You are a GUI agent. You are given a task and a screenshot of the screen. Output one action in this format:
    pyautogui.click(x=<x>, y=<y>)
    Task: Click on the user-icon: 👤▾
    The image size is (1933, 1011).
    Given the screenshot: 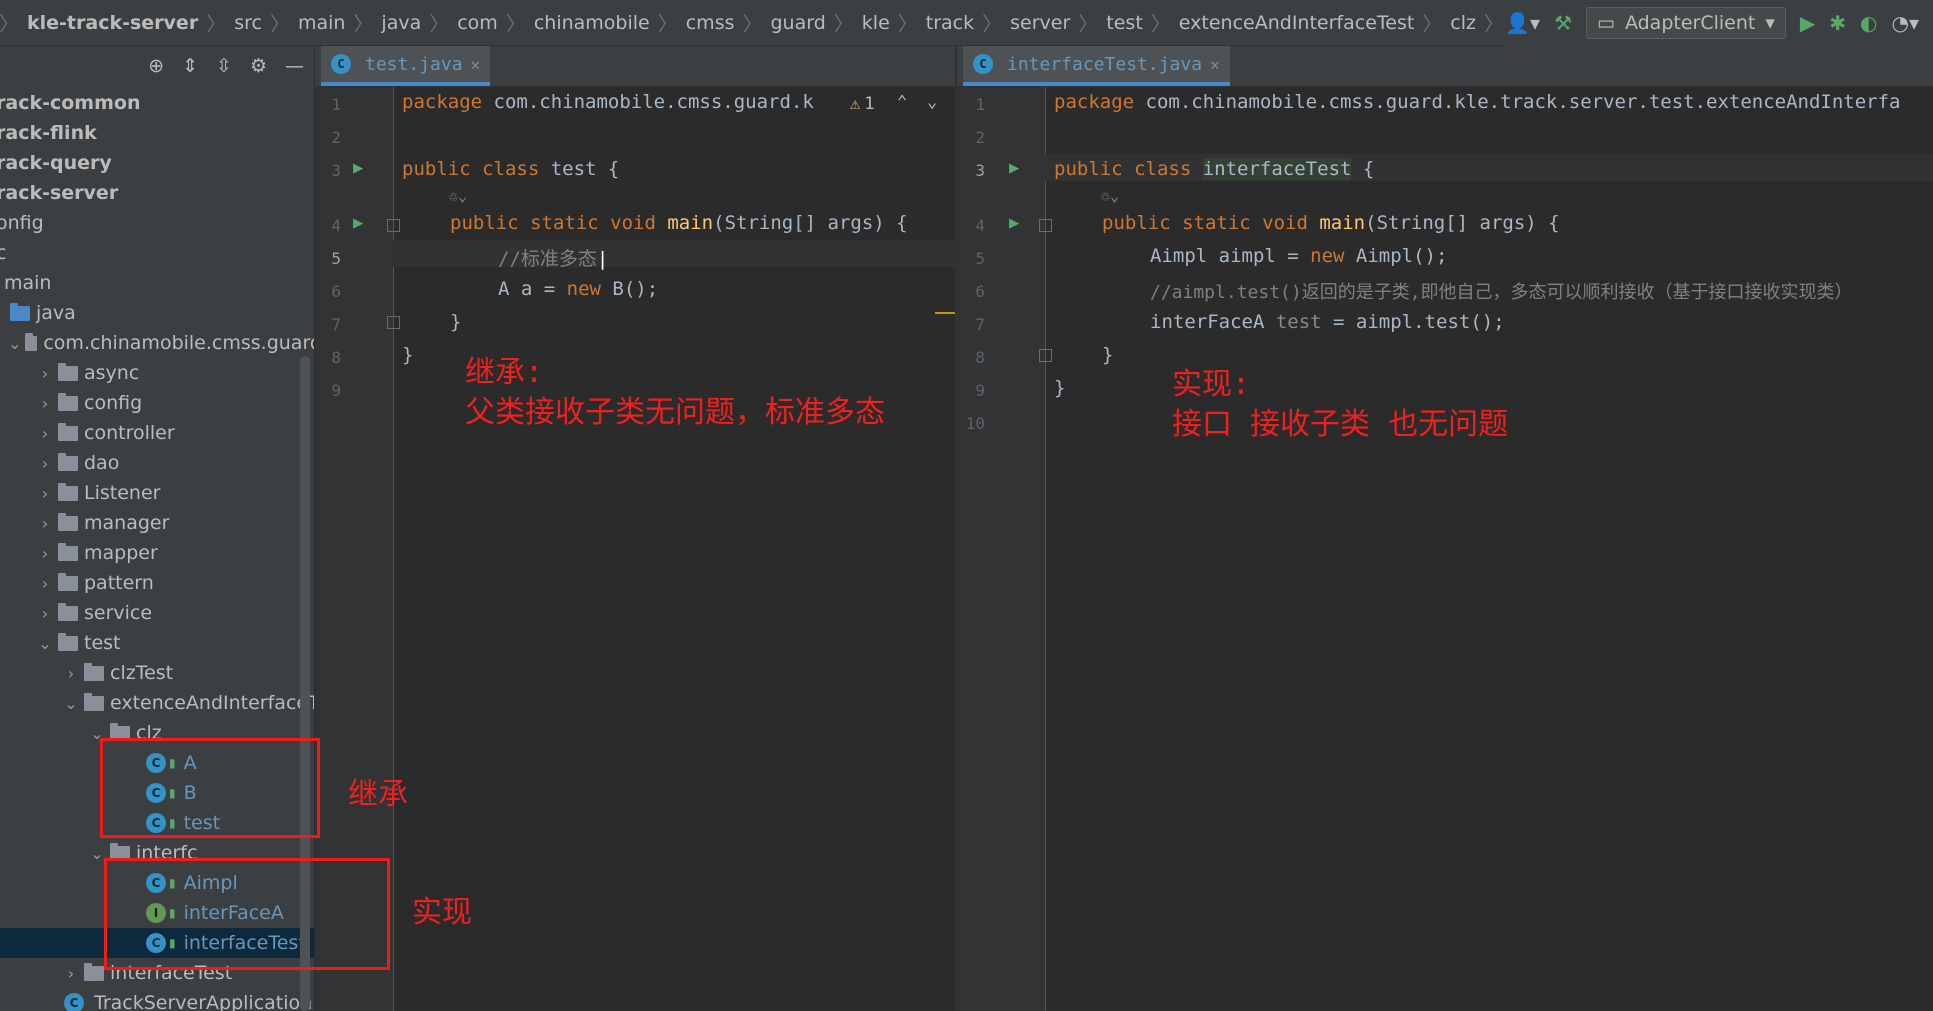 What is the action you would take?
    pyautogui.click(x=1522, y=23)
    